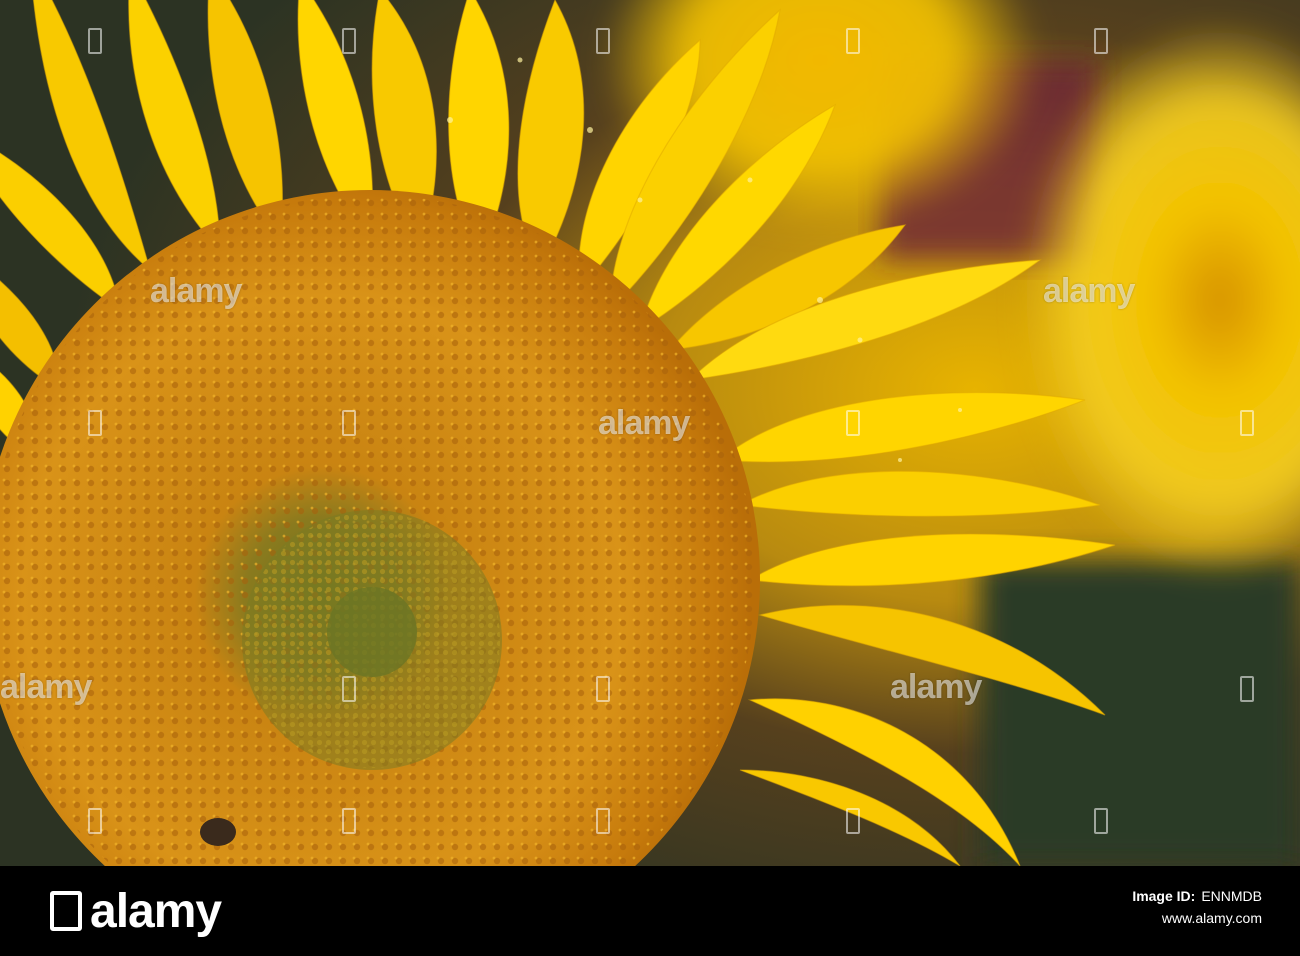  Describe the element at coordinates (1197, 907) in the screenshot. I see `image-meta: Image ID: ENNMDB www.alamy.com` at that location.